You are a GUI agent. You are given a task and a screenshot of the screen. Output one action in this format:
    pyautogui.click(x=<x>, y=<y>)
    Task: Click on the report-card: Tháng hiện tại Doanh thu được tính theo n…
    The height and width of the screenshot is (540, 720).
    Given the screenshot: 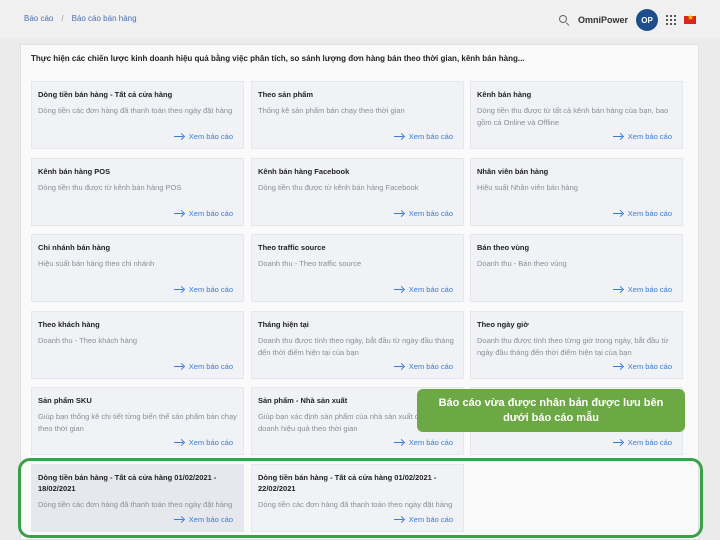 What is the action you would take?
    pyautogui.click(x=357, y=345)
    